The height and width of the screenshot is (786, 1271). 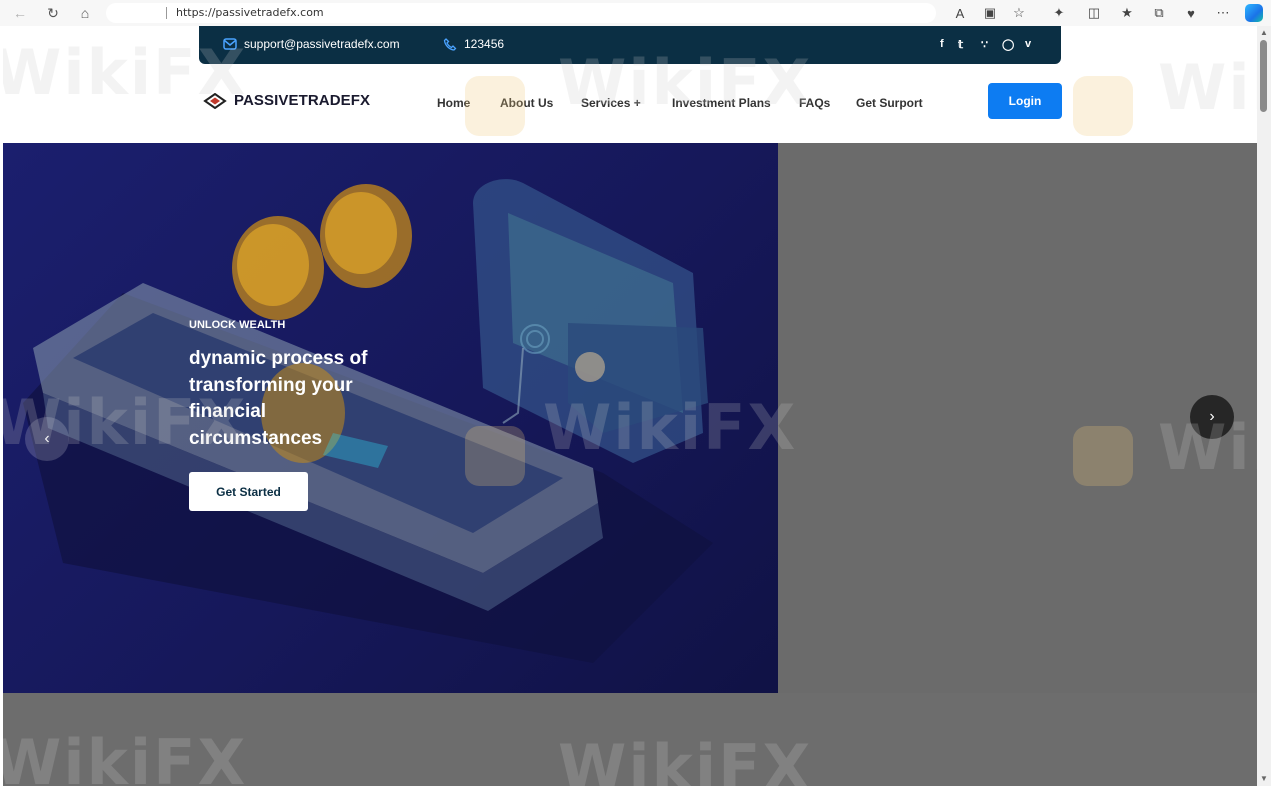 What do you see at coordinates (521, 13) in the screenshot?
I see `address-bar: https://passivetradefx.com` at bounding box center [521, 13].